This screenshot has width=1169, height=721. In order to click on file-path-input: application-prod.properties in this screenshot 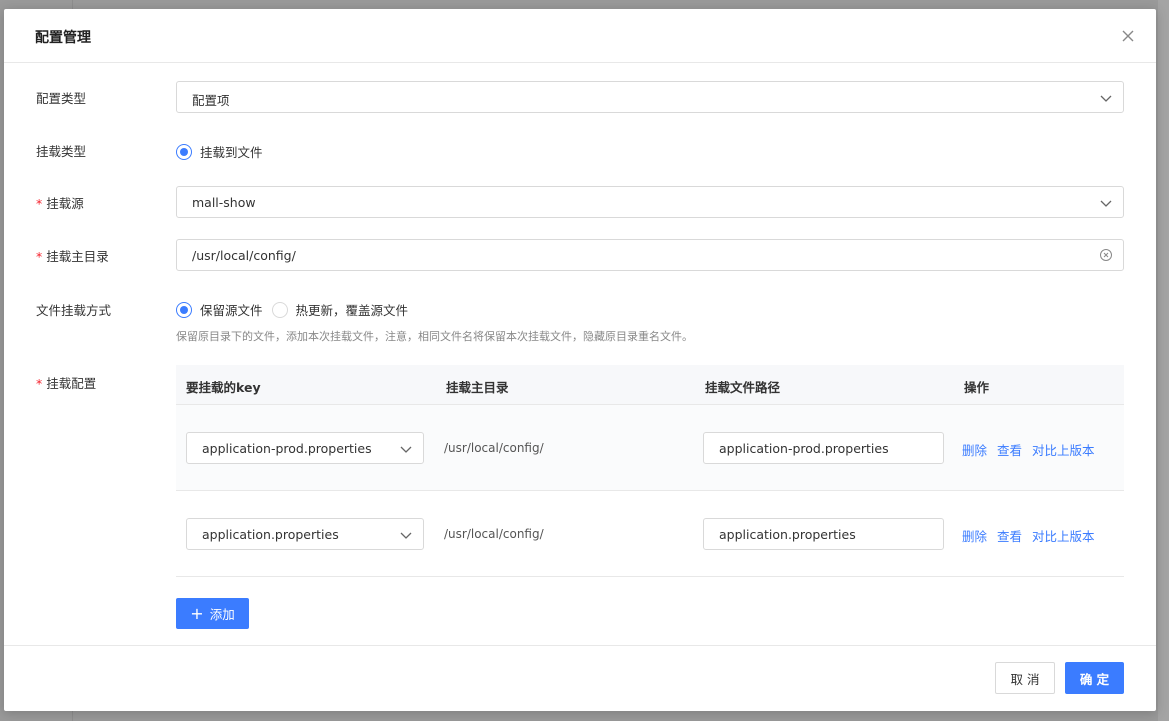, I will do `click(823, 448)`.